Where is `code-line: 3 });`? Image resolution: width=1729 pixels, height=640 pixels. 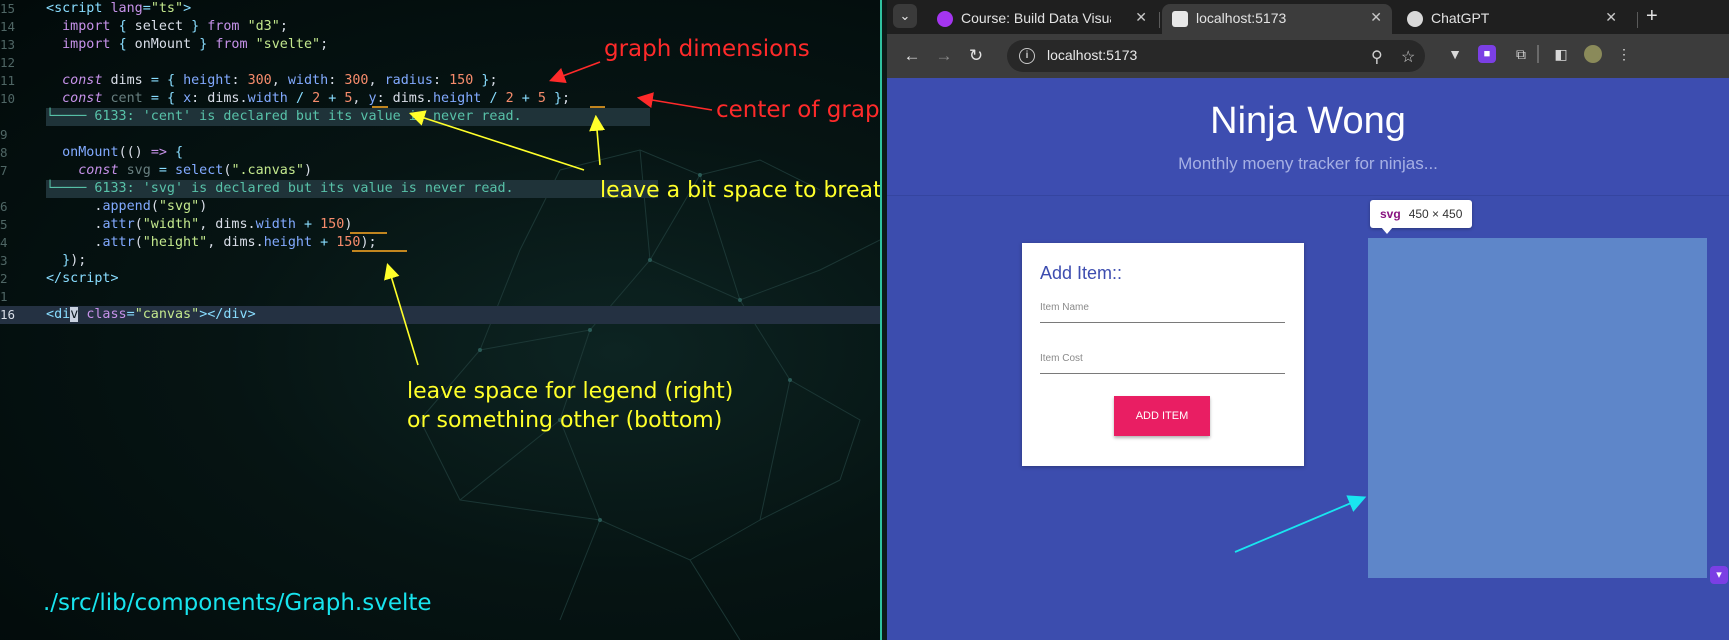 code-line: 3 }); is located at coordinates (440, 261).